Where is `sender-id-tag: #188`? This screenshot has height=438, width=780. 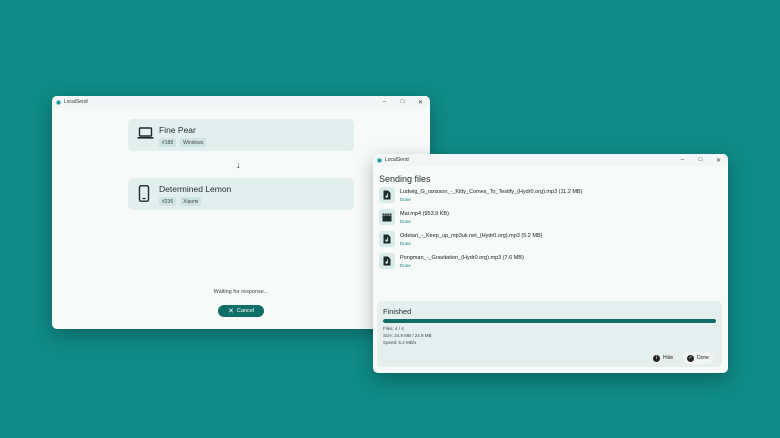
sender-id-tag: #188 is located at coordinates (168, 142).